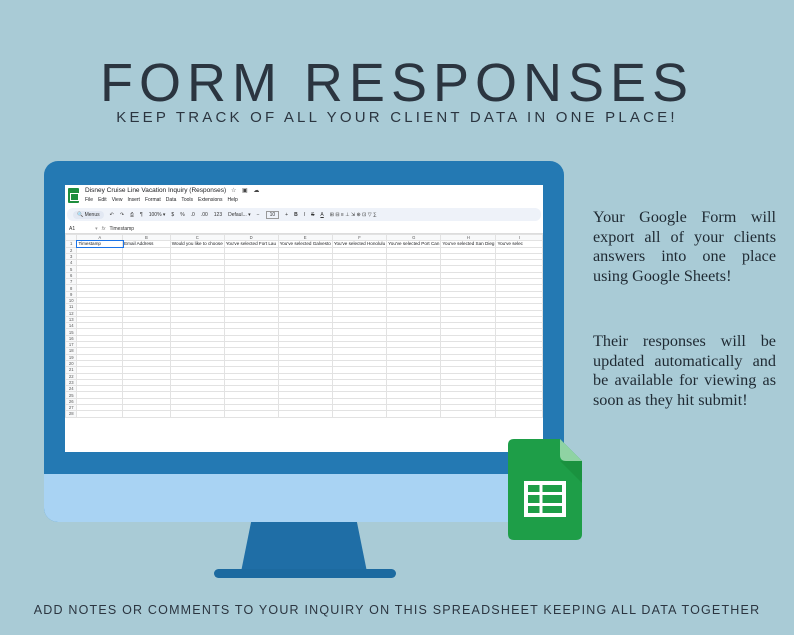 The width and height of the screenshot is (794, 635). I want to click on header-cell: You've selected Honolulu, so click(359, 244).